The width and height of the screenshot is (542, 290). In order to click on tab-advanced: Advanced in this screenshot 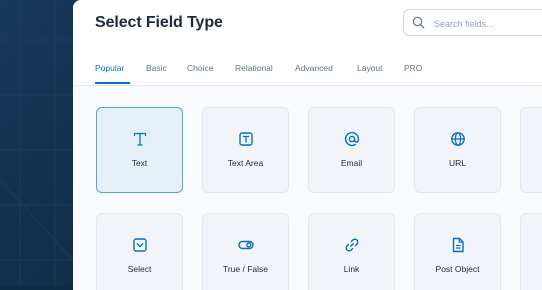, I will do `click(314, 68)`.